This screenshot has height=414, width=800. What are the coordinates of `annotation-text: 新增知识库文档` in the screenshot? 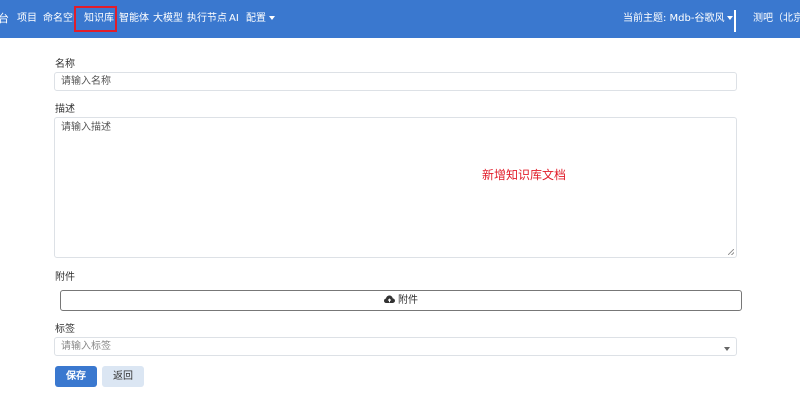 It's located at (524, 175).